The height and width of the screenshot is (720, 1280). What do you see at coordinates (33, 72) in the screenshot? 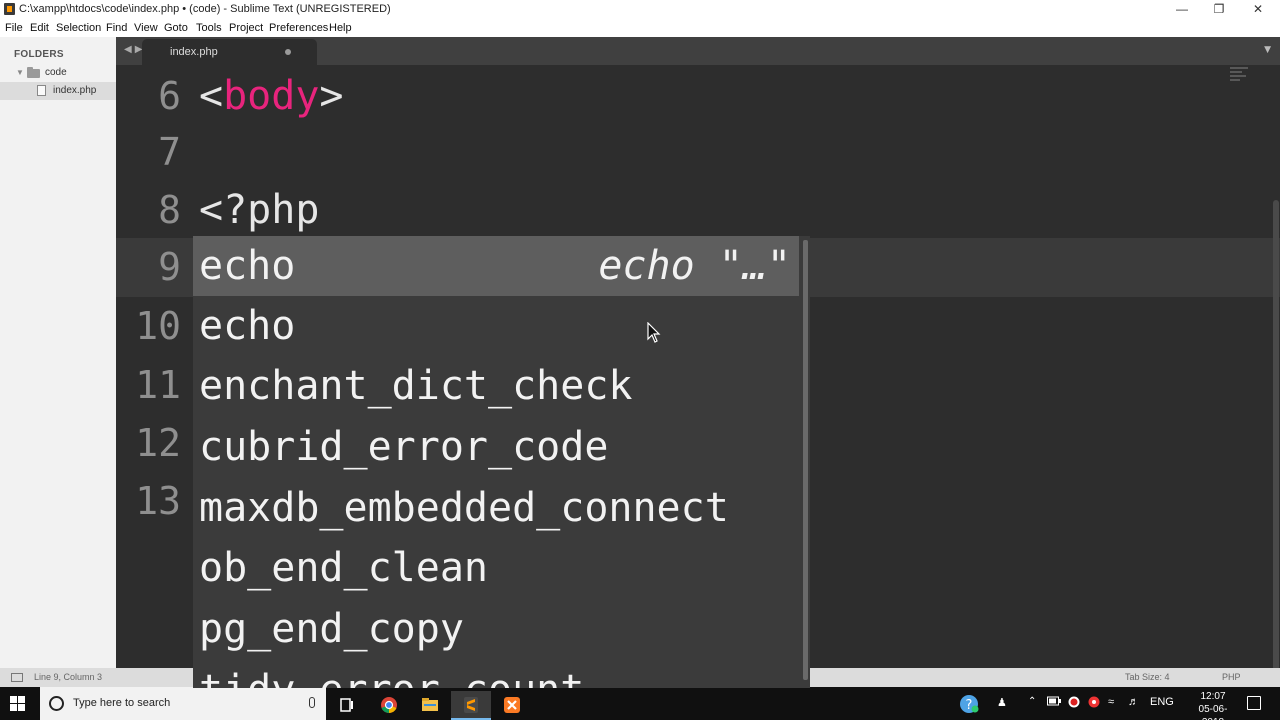
I see `folder-icon` at bounding box center [33, 72].